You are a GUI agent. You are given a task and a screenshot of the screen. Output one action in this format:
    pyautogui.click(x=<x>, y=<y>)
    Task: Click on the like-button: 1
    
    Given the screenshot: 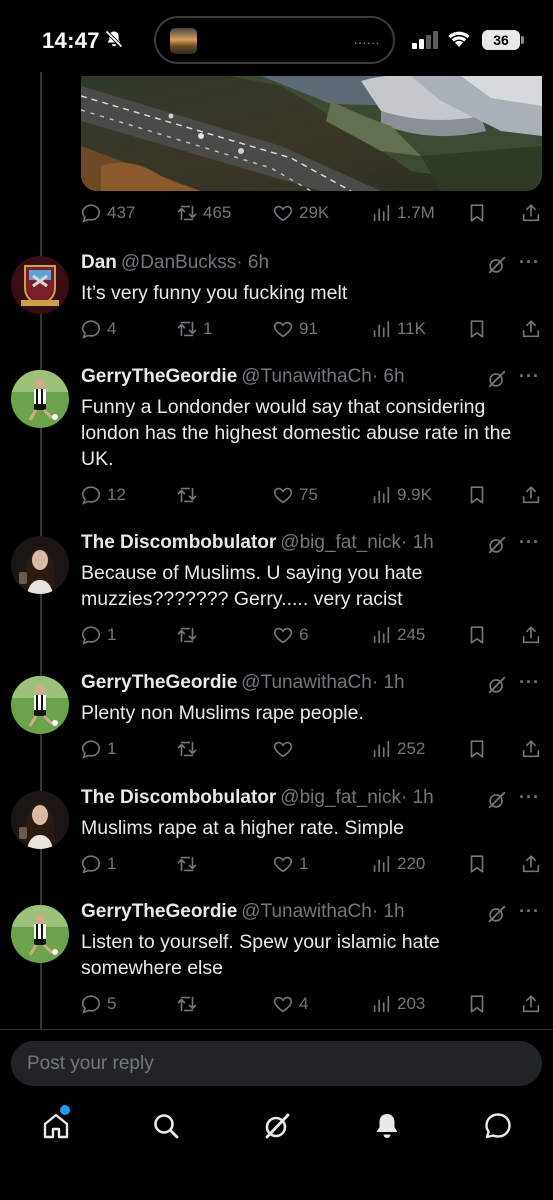 What is the action you would take?
    pyautogui.click(x=290, y=864)
    